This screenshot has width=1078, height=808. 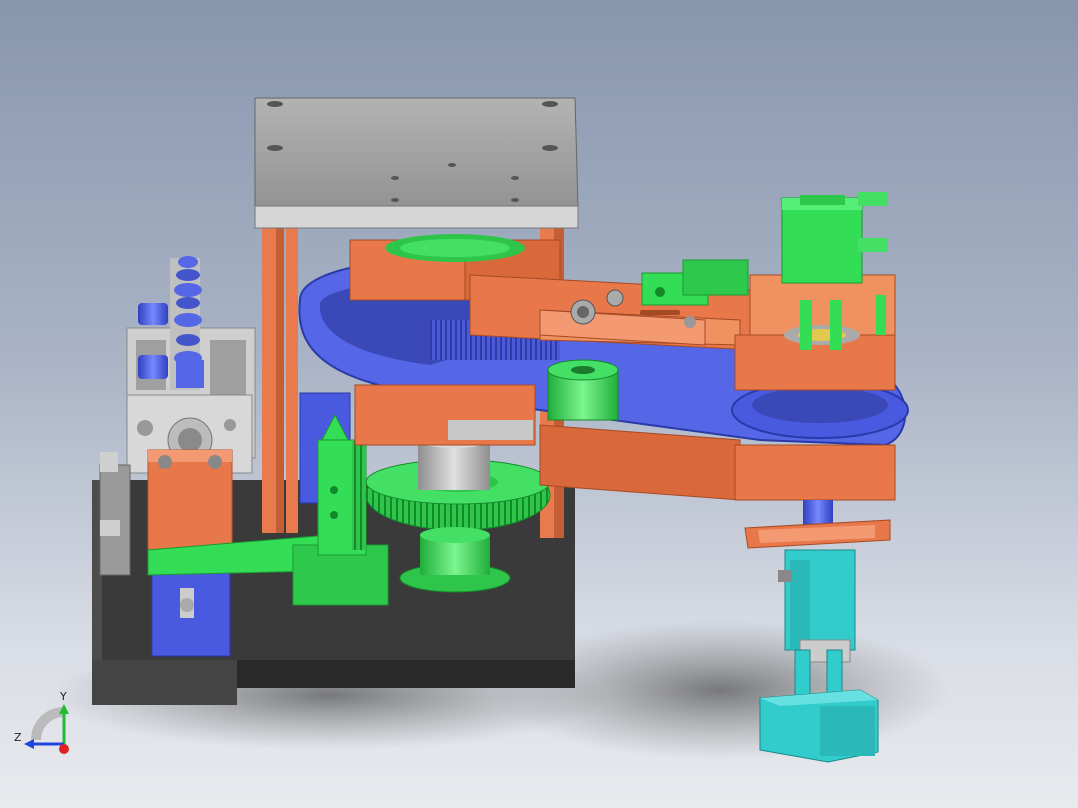 I want to click on green-bushing, so click(x=583, y=390).